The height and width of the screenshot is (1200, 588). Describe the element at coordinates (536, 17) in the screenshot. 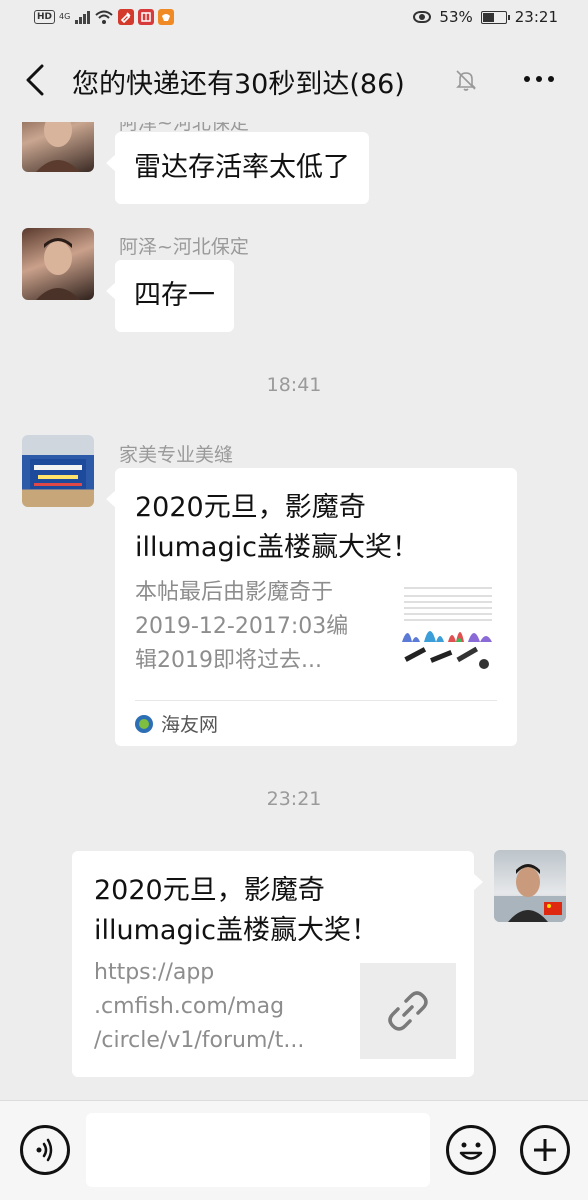

I see `status-time: 23:21` at that location.